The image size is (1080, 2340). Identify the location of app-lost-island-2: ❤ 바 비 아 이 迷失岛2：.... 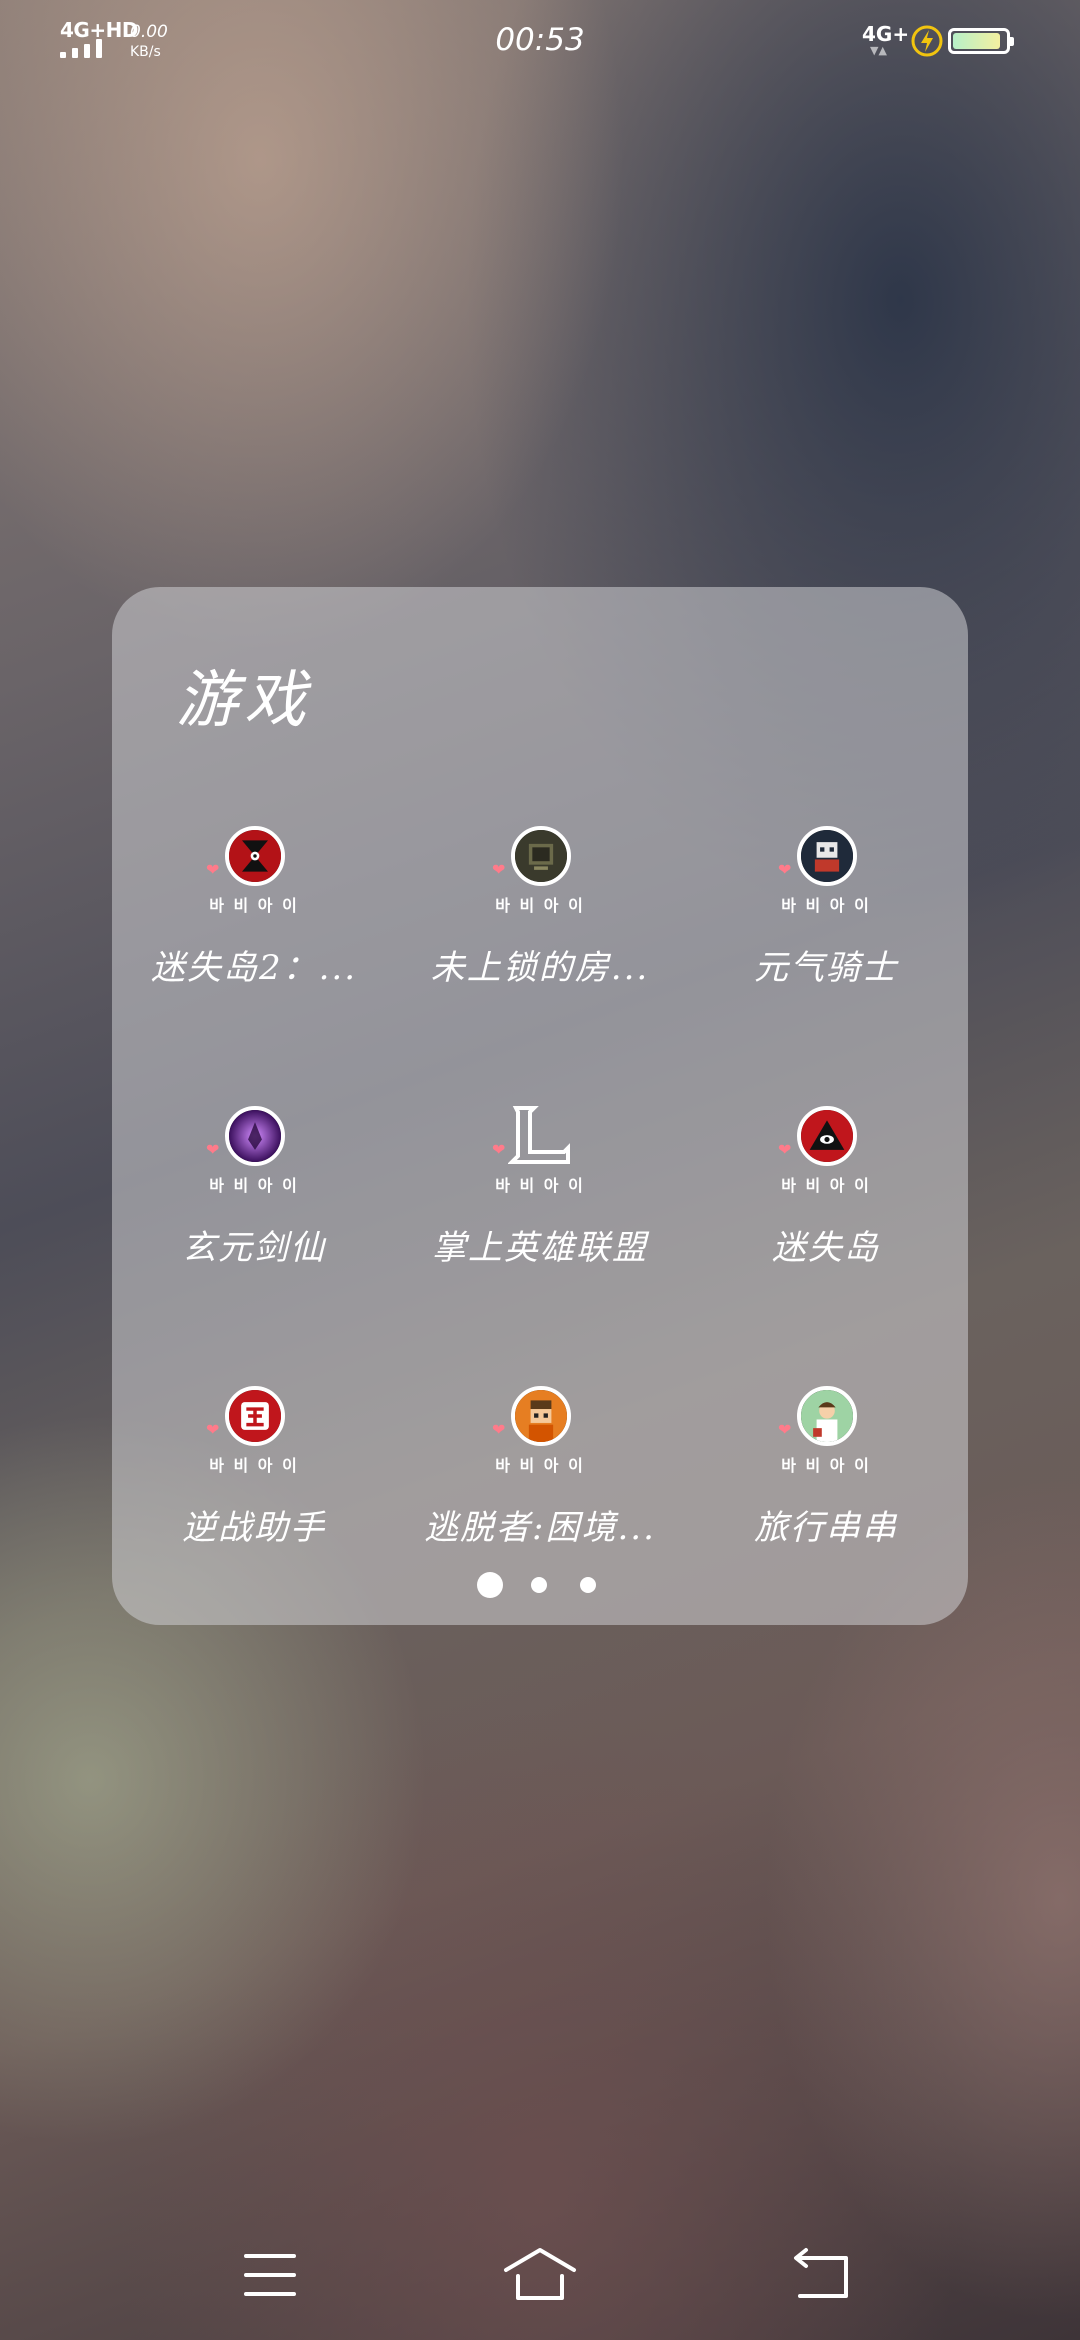
(254, 922).